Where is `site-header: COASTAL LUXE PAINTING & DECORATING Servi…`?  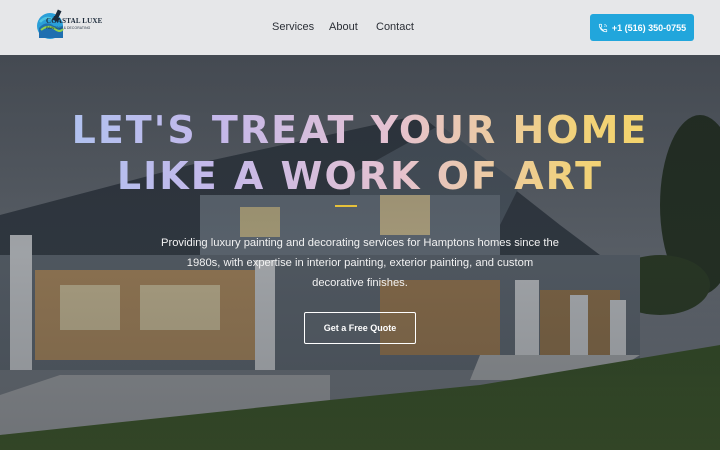 site-header: COASTAL LUXE PAINTING & DECORATING Servi… is located at coordinates (360, 27).